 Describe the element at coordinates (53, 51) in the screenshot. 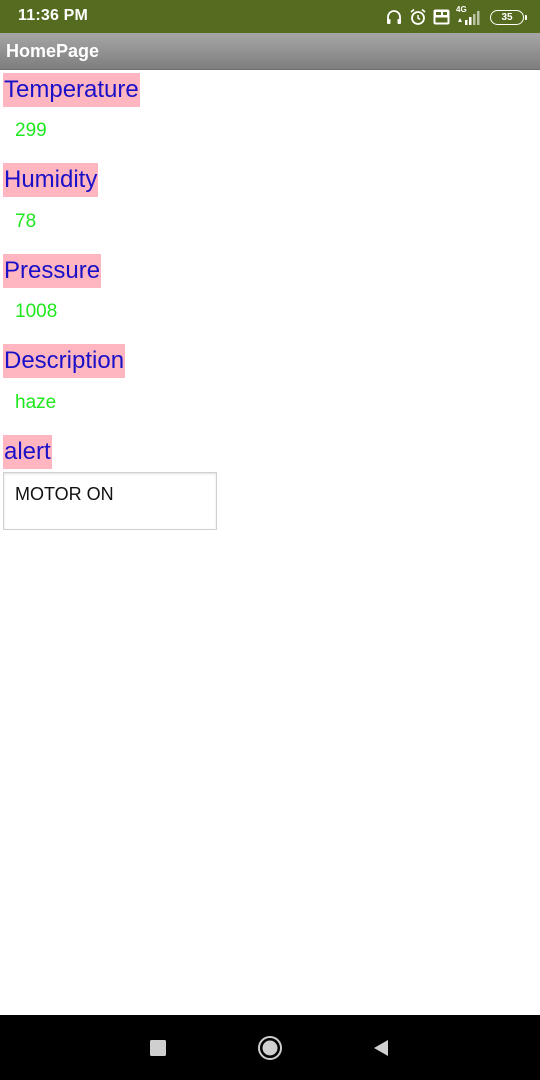

I see `page-title: HomePage` at that location.